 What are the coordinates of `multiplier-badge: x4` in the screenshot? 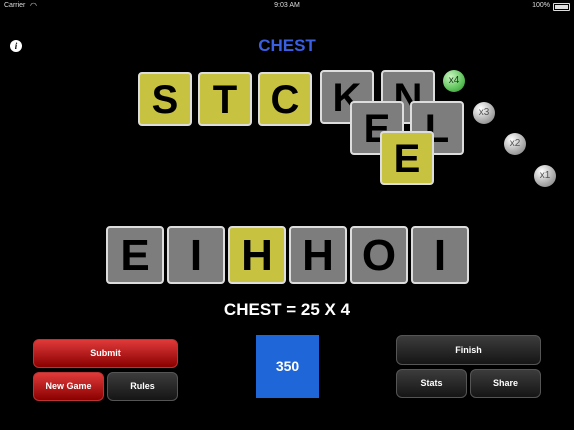 It's located at (454, 81).